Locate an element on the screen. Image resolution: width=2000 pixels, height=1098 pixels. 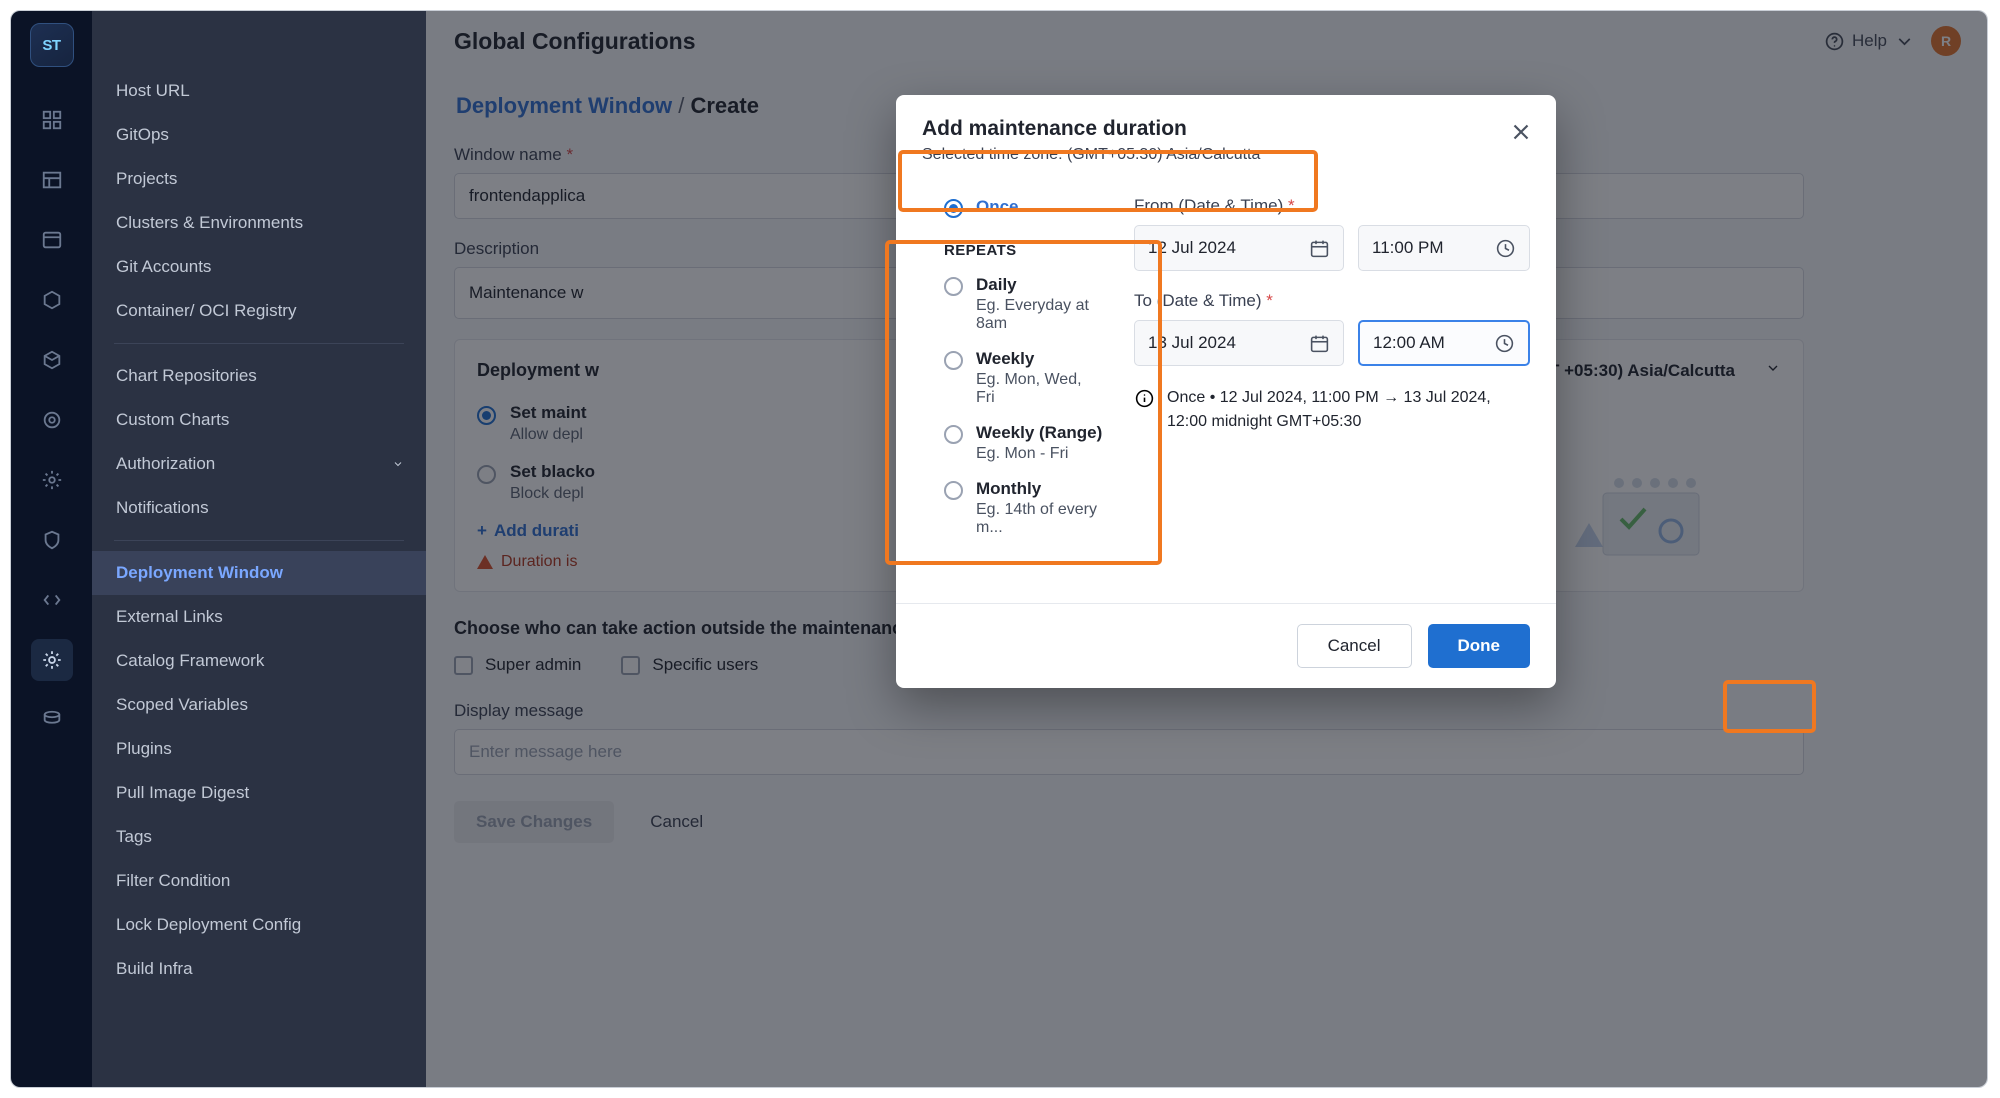
from-time-input: 11:00 PM is located at coordinates (1444, 248).